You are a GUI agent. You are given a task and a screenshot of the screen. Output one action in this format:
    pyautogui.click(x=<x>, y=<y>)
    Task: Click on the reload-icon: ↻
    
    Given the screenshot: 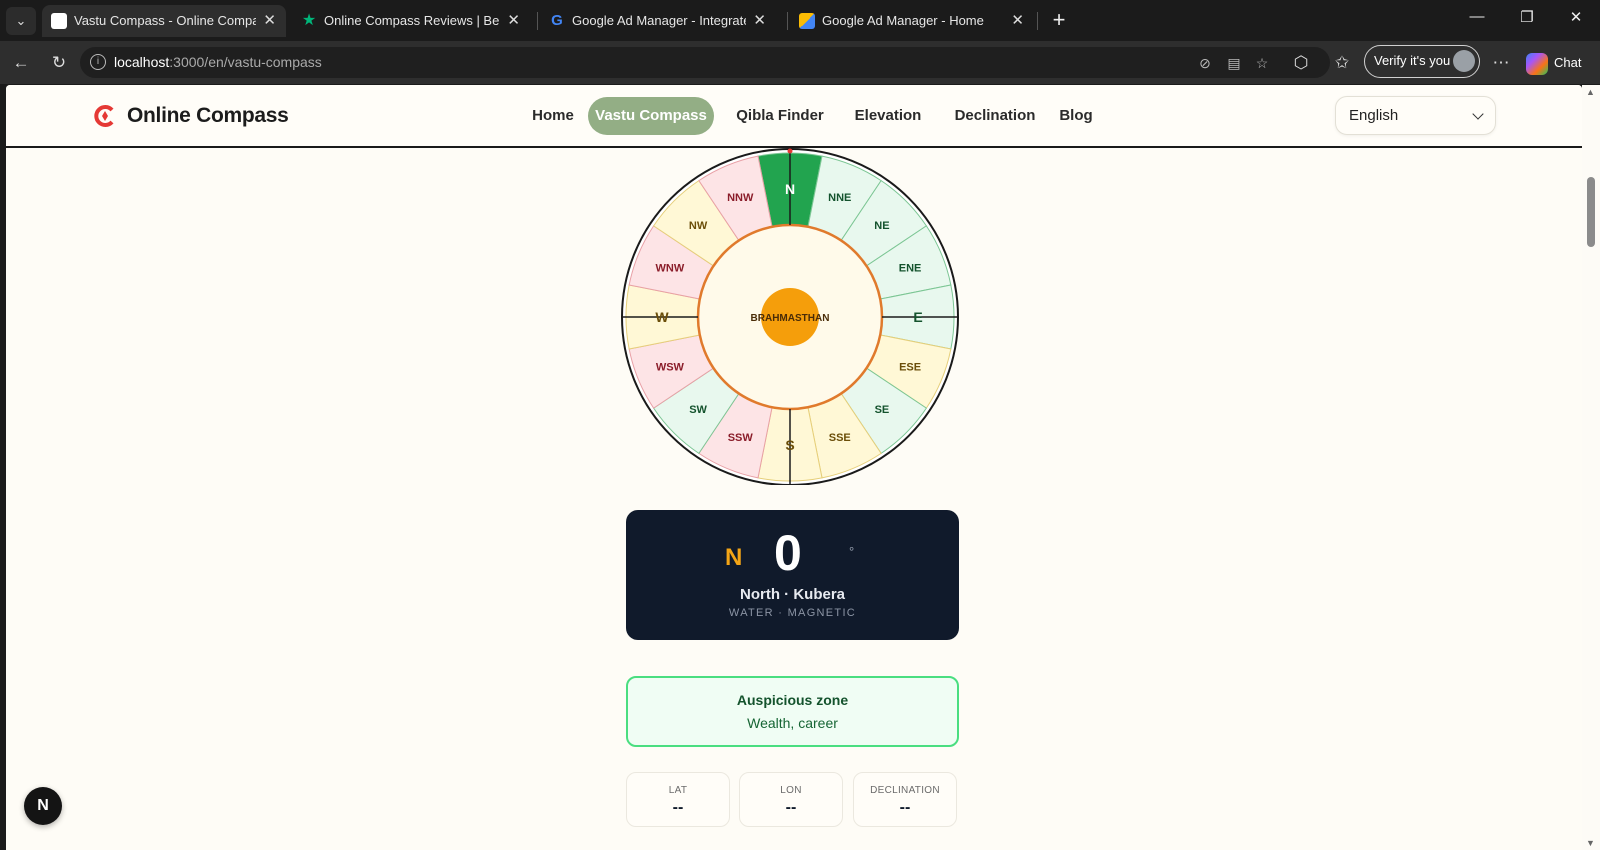 What is the action you would take?
    pyautogui.click(x=59, y=63)
    